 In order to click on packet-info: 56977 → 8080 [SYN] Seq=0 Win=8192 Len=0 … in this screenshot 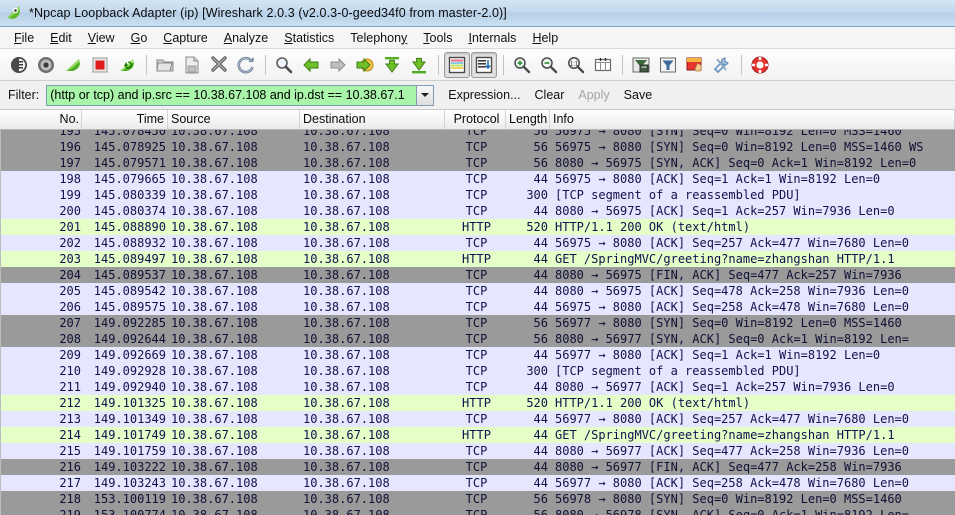, I will do `click(728, 323)`.